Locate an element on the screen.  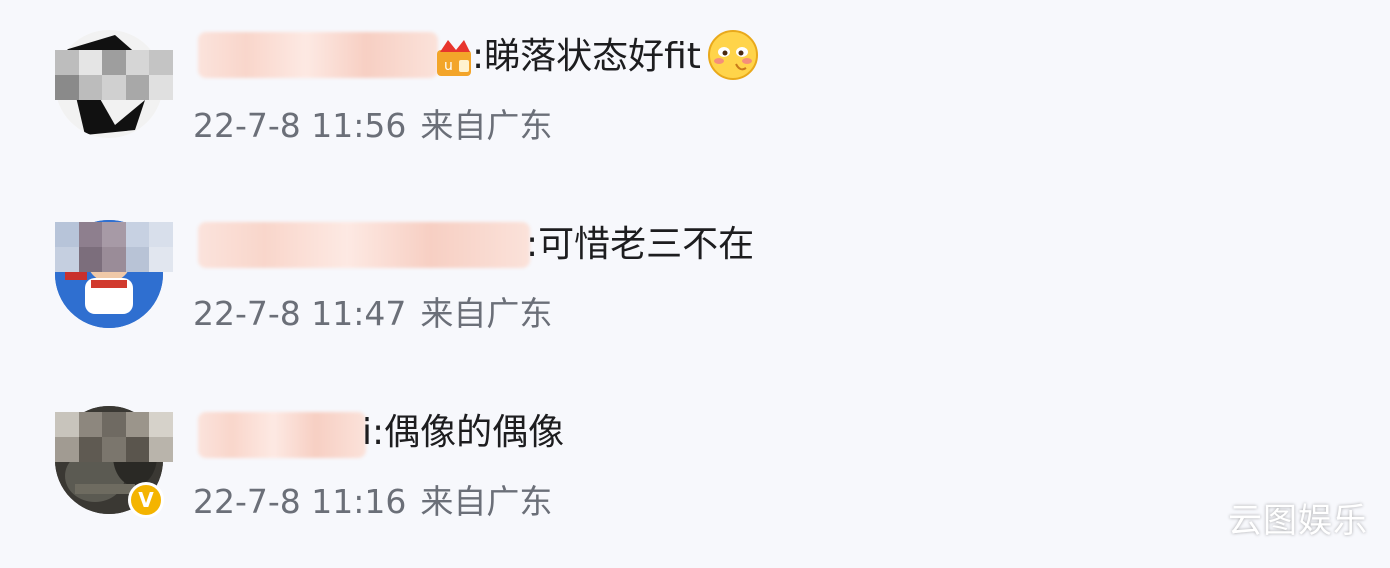
vip-badge-icon: u is located at coordinates (454, 59).